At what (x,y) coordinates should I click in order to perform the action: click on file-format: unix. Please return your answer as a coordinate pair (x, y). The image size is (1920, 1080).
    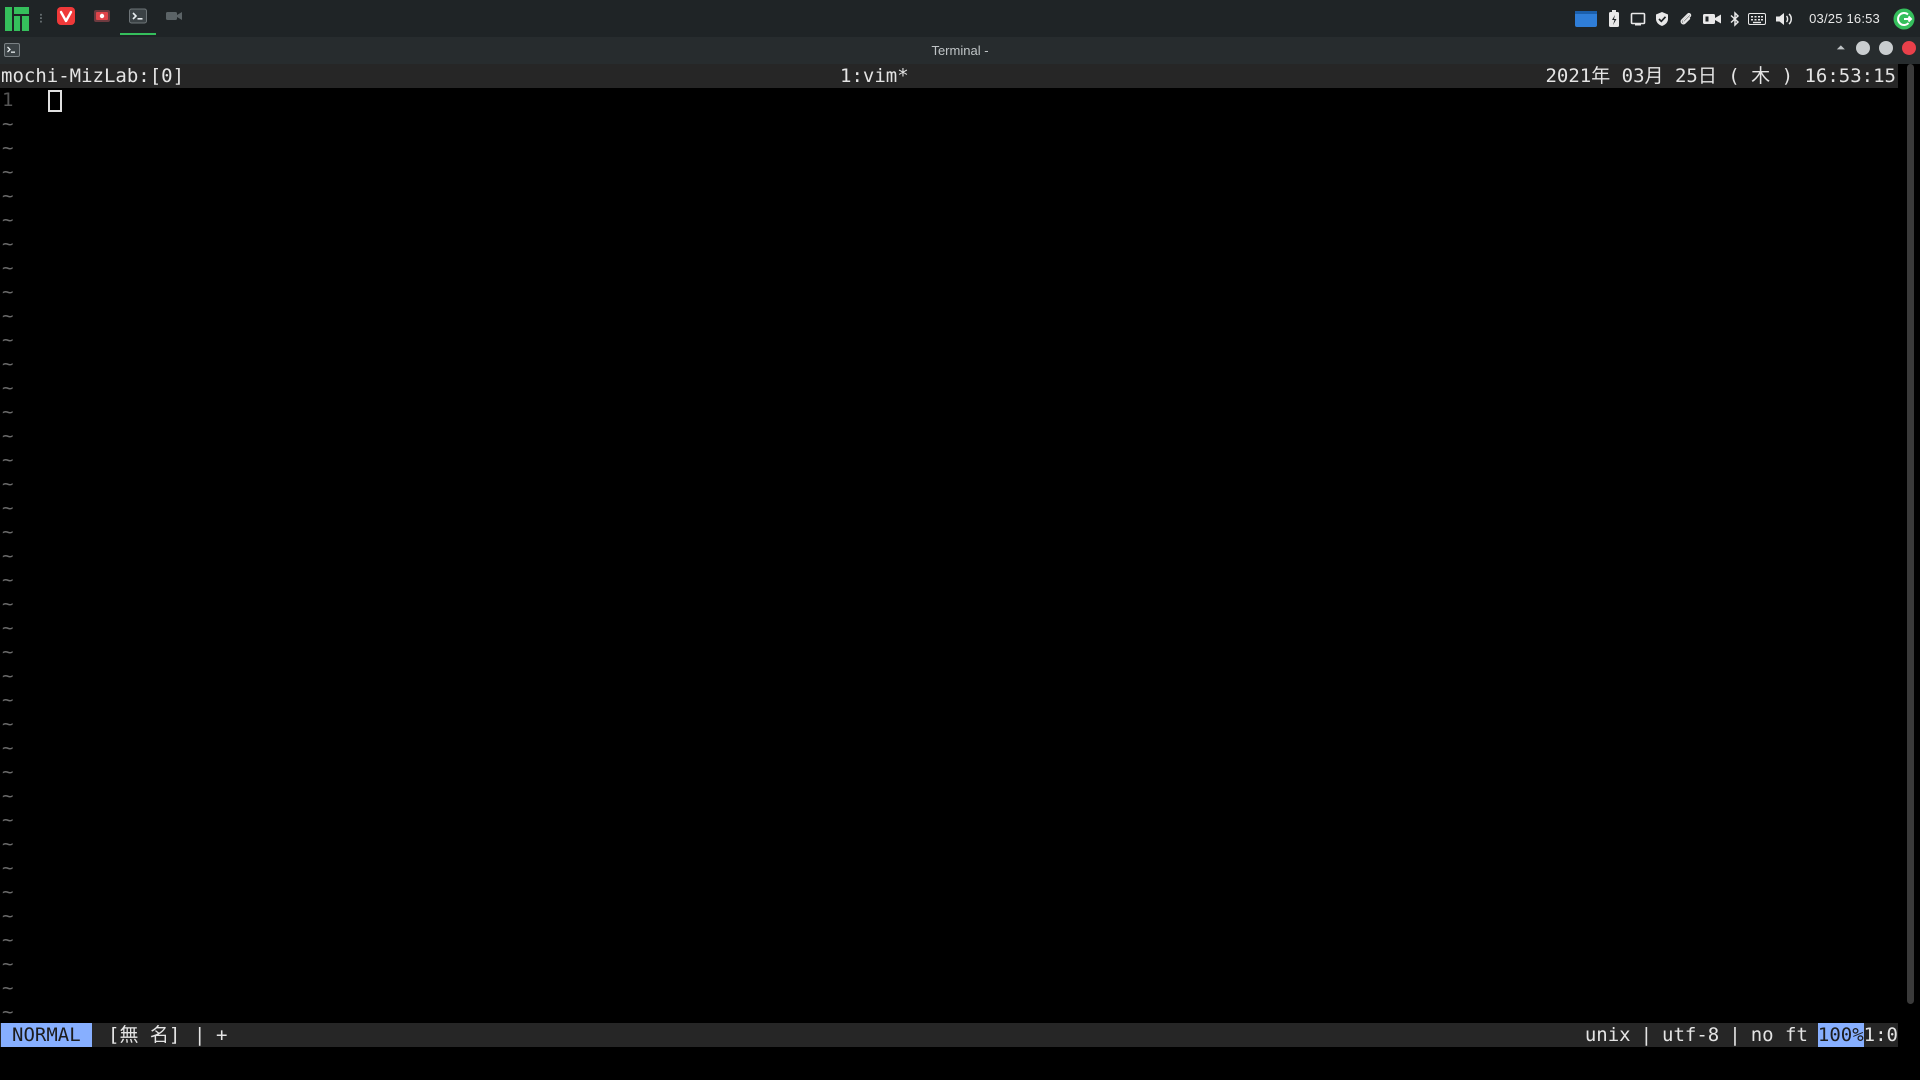
    Looking at the image, I should click on (1607, 1035).